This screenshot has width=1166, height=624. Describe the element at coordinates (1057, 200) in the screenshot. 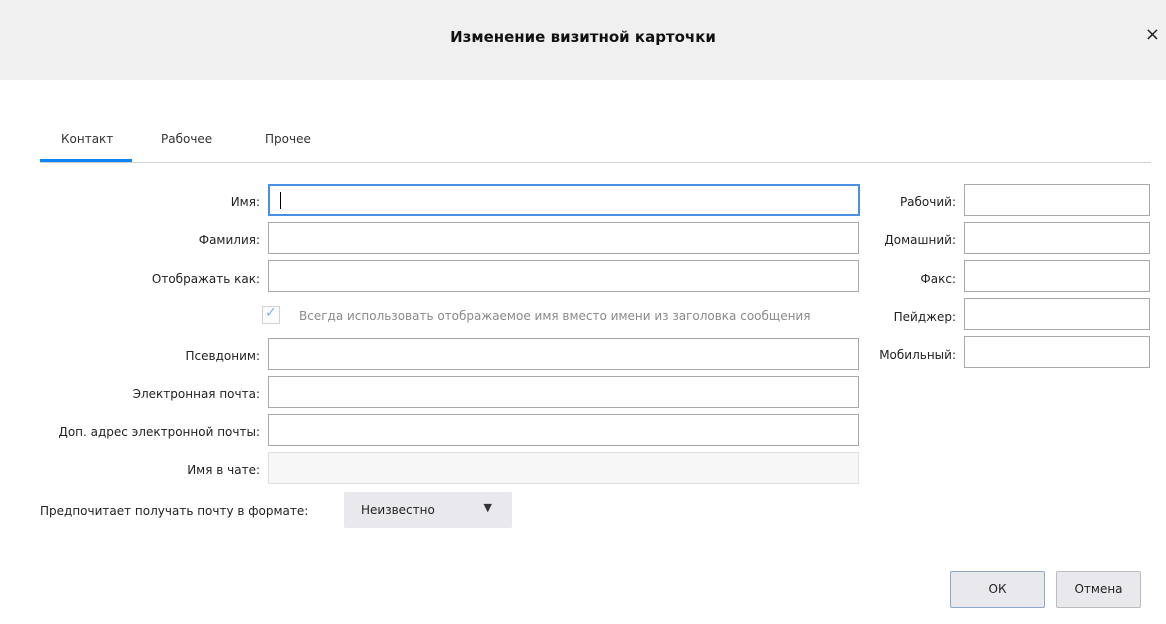

I see `work-phone-input` at that location.